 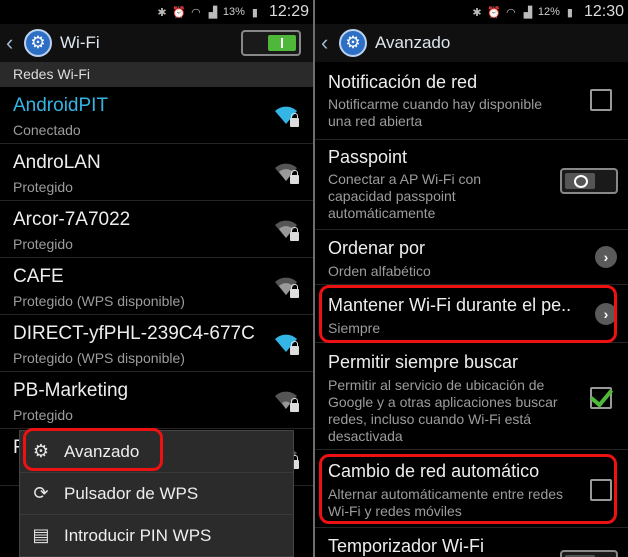 What do you see at coordinates (601, 100) in the screenshot?
I see `notification-checkbox` at bounding box center [601, 100].